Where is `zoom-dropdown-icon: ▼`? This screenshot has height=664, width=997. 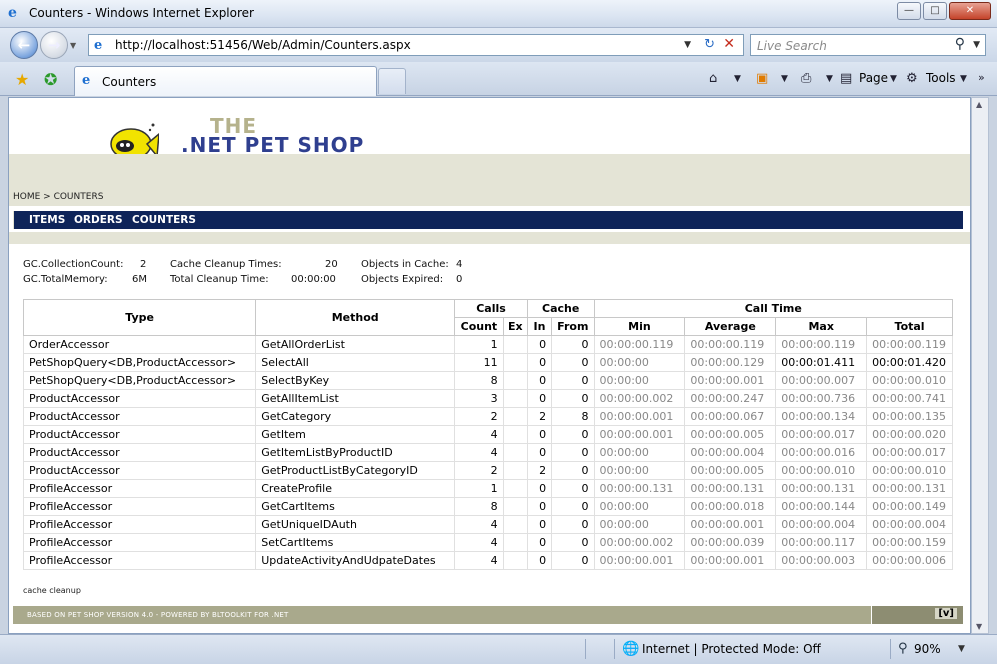 zoom-dropdown-icon: ▼ is located at coordinates (961, 649).